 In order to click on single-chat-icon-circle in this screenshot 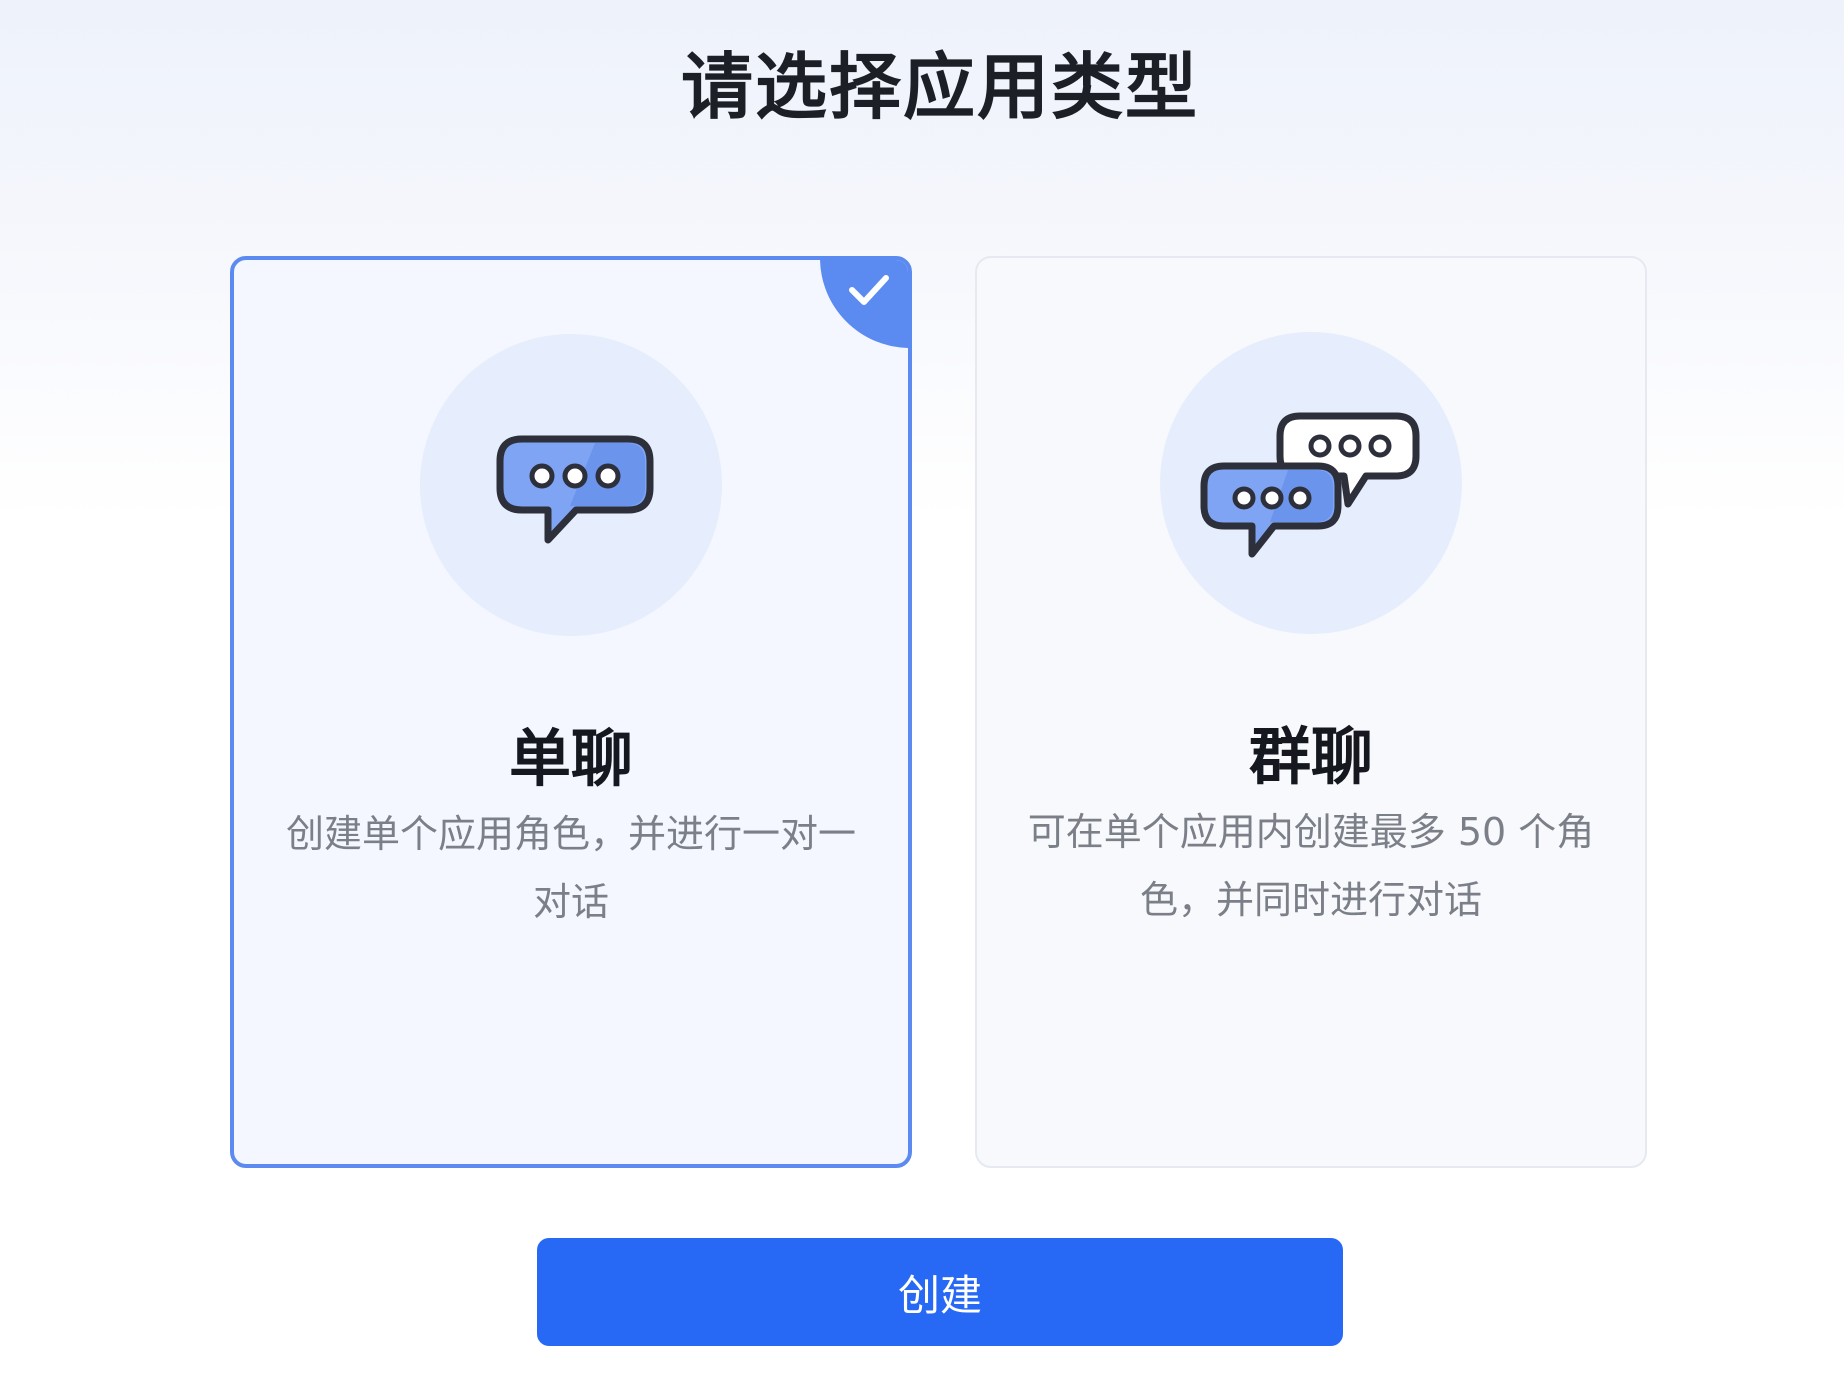, I will do `click(571, 485)`.